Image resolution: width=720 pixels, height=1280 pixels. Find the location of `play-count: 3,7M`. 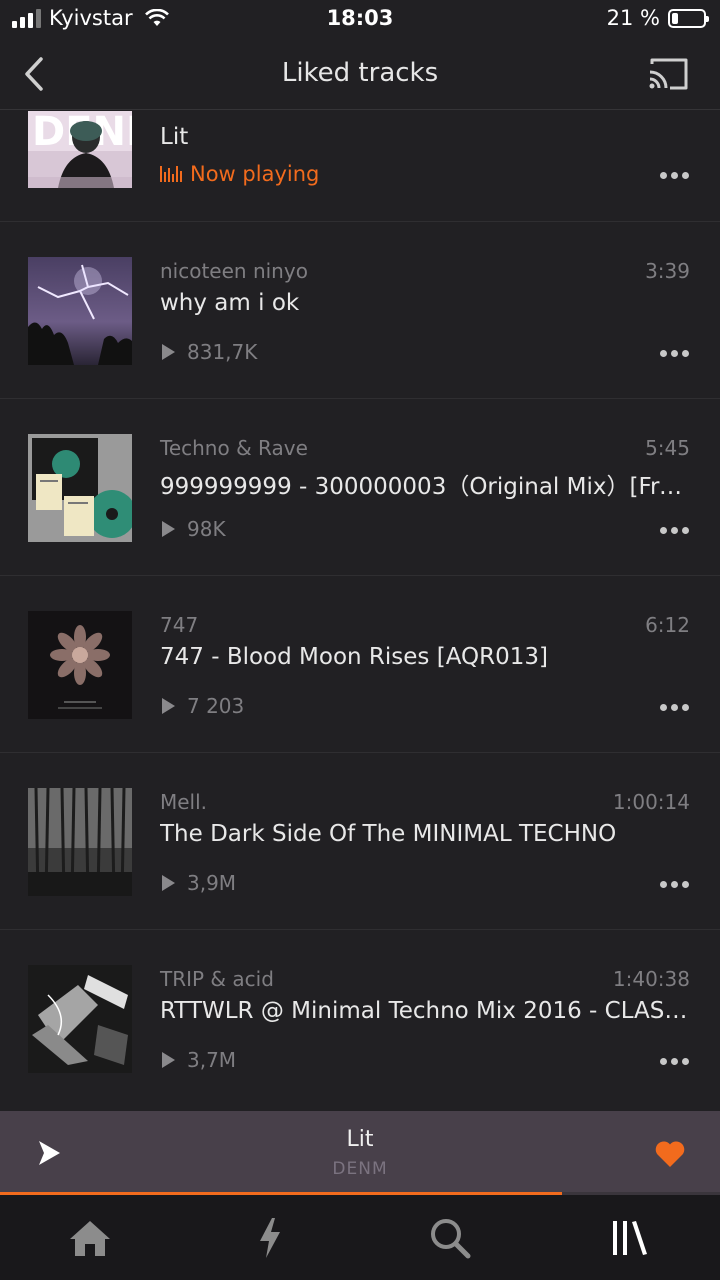

play-count: 3,7M is located at coordinates (212, 1060).